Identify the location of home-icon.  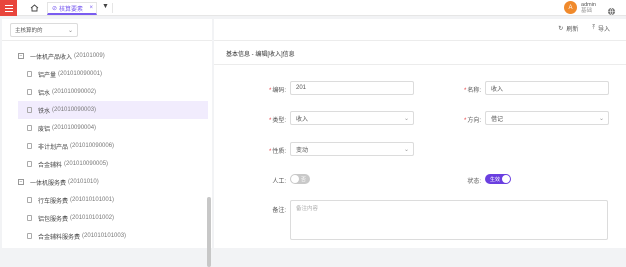
(34, 8).